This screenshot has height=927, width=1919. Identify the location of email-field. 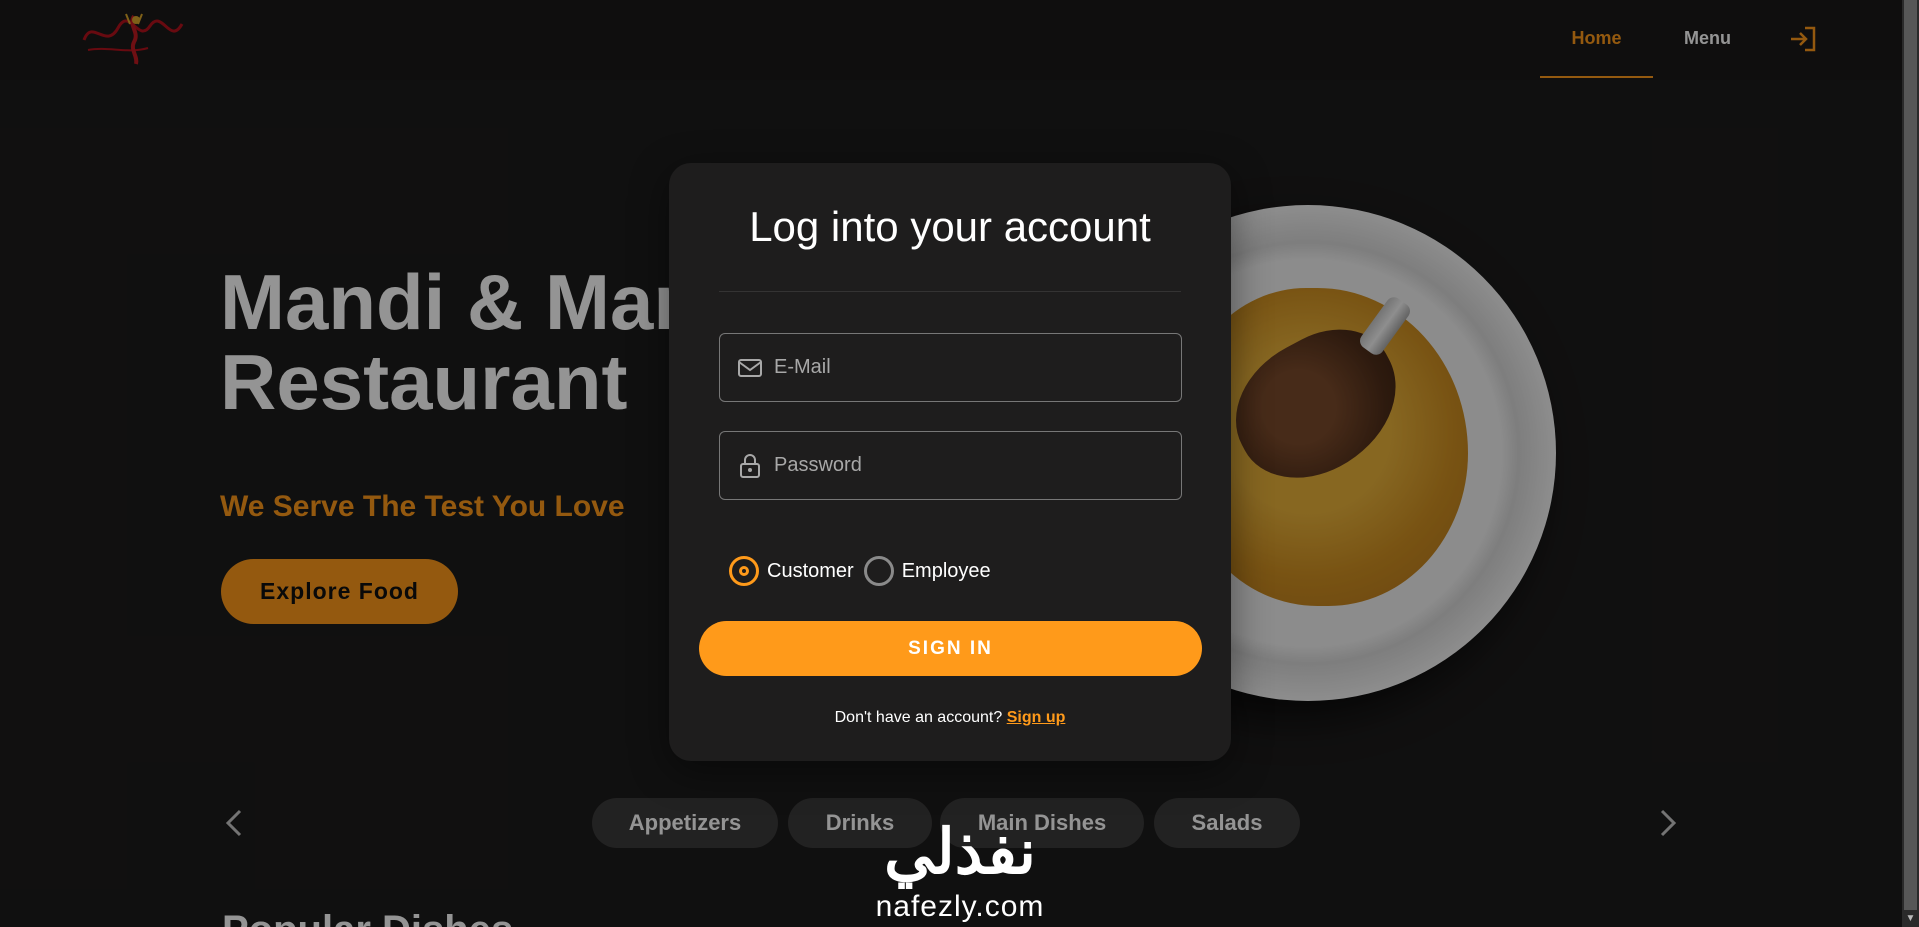
(950, 367).